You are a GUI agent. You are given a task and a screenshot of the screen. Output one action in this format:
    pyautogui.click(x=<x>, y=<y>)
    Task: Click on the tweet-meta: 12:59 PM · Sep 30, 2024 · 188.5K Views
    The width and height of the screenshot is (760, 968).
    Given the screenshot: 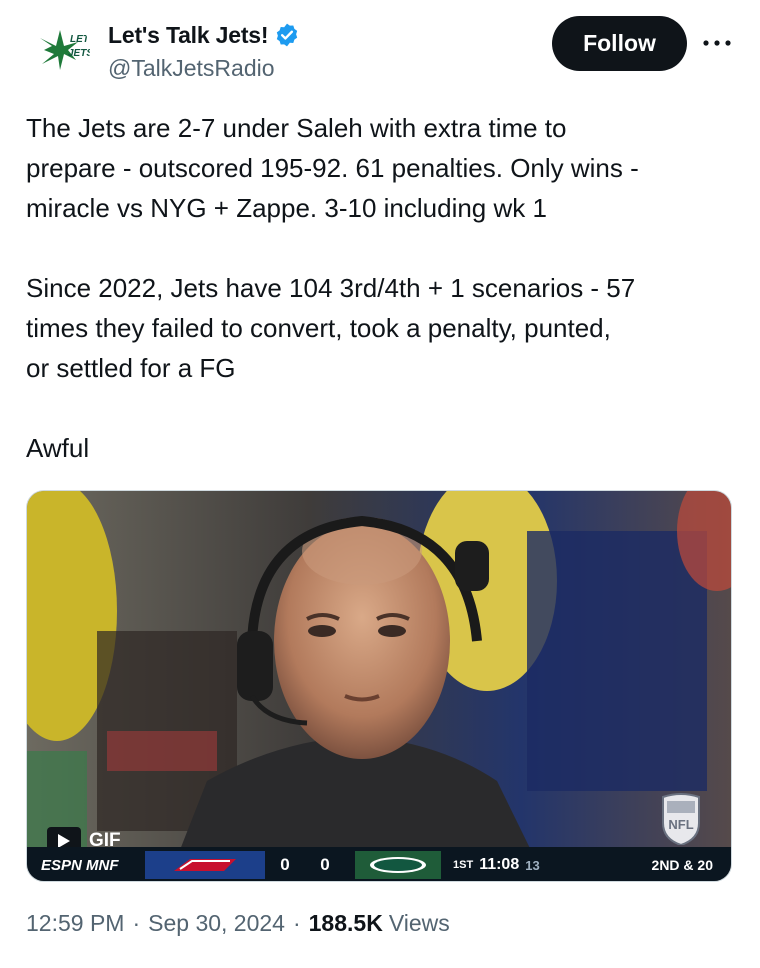 What is the action you would take?
    pyautogui.click(x=238, y=923)
    